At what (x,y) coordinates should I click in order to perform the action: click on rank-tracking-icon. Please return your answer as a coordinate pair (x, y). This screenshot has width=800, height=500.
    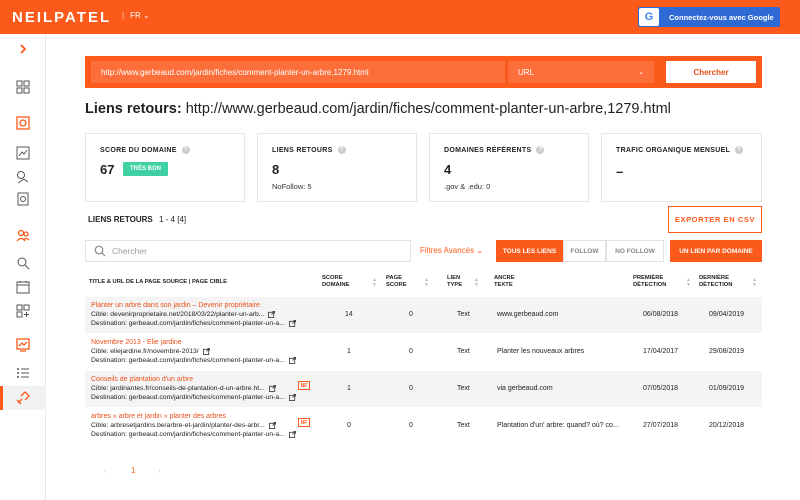
    Looking at the image, I should click on (23, 153).